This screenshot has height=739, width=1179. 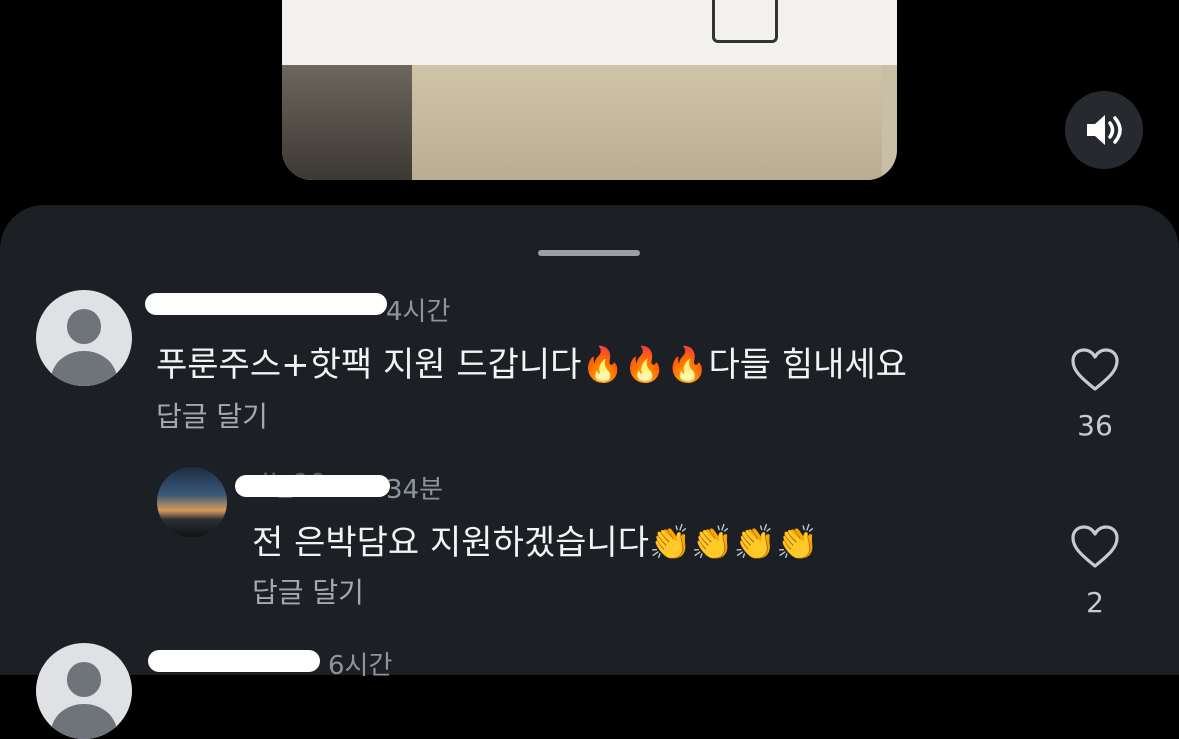 I want to click on video-frame-writing, so click(x=745, y=21).